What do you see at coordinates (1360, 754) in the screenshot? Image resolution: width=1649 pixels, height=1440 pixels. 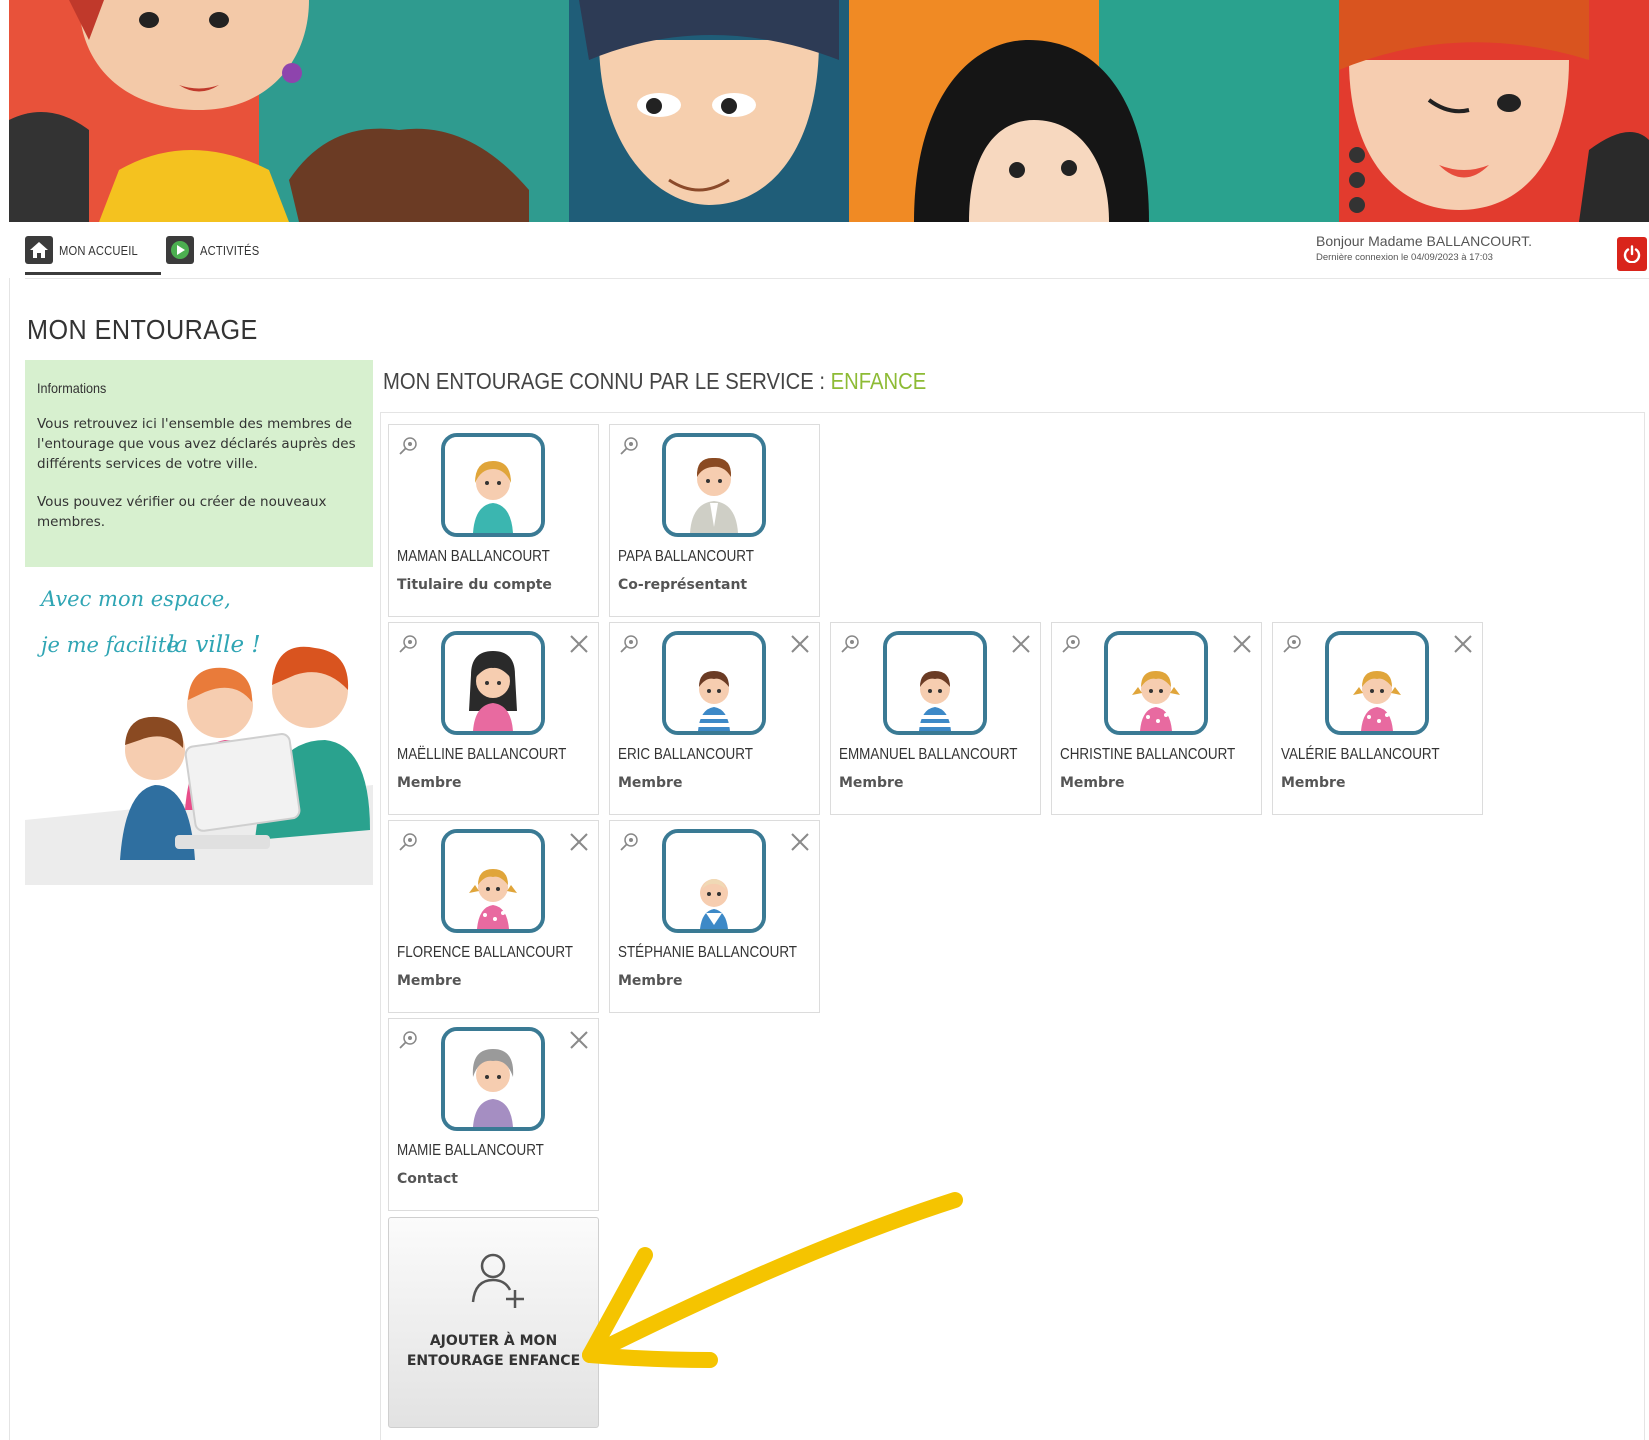 I see `member-name: VALÉRIE BALLANCOURT` at bounding box center [1360, 754].